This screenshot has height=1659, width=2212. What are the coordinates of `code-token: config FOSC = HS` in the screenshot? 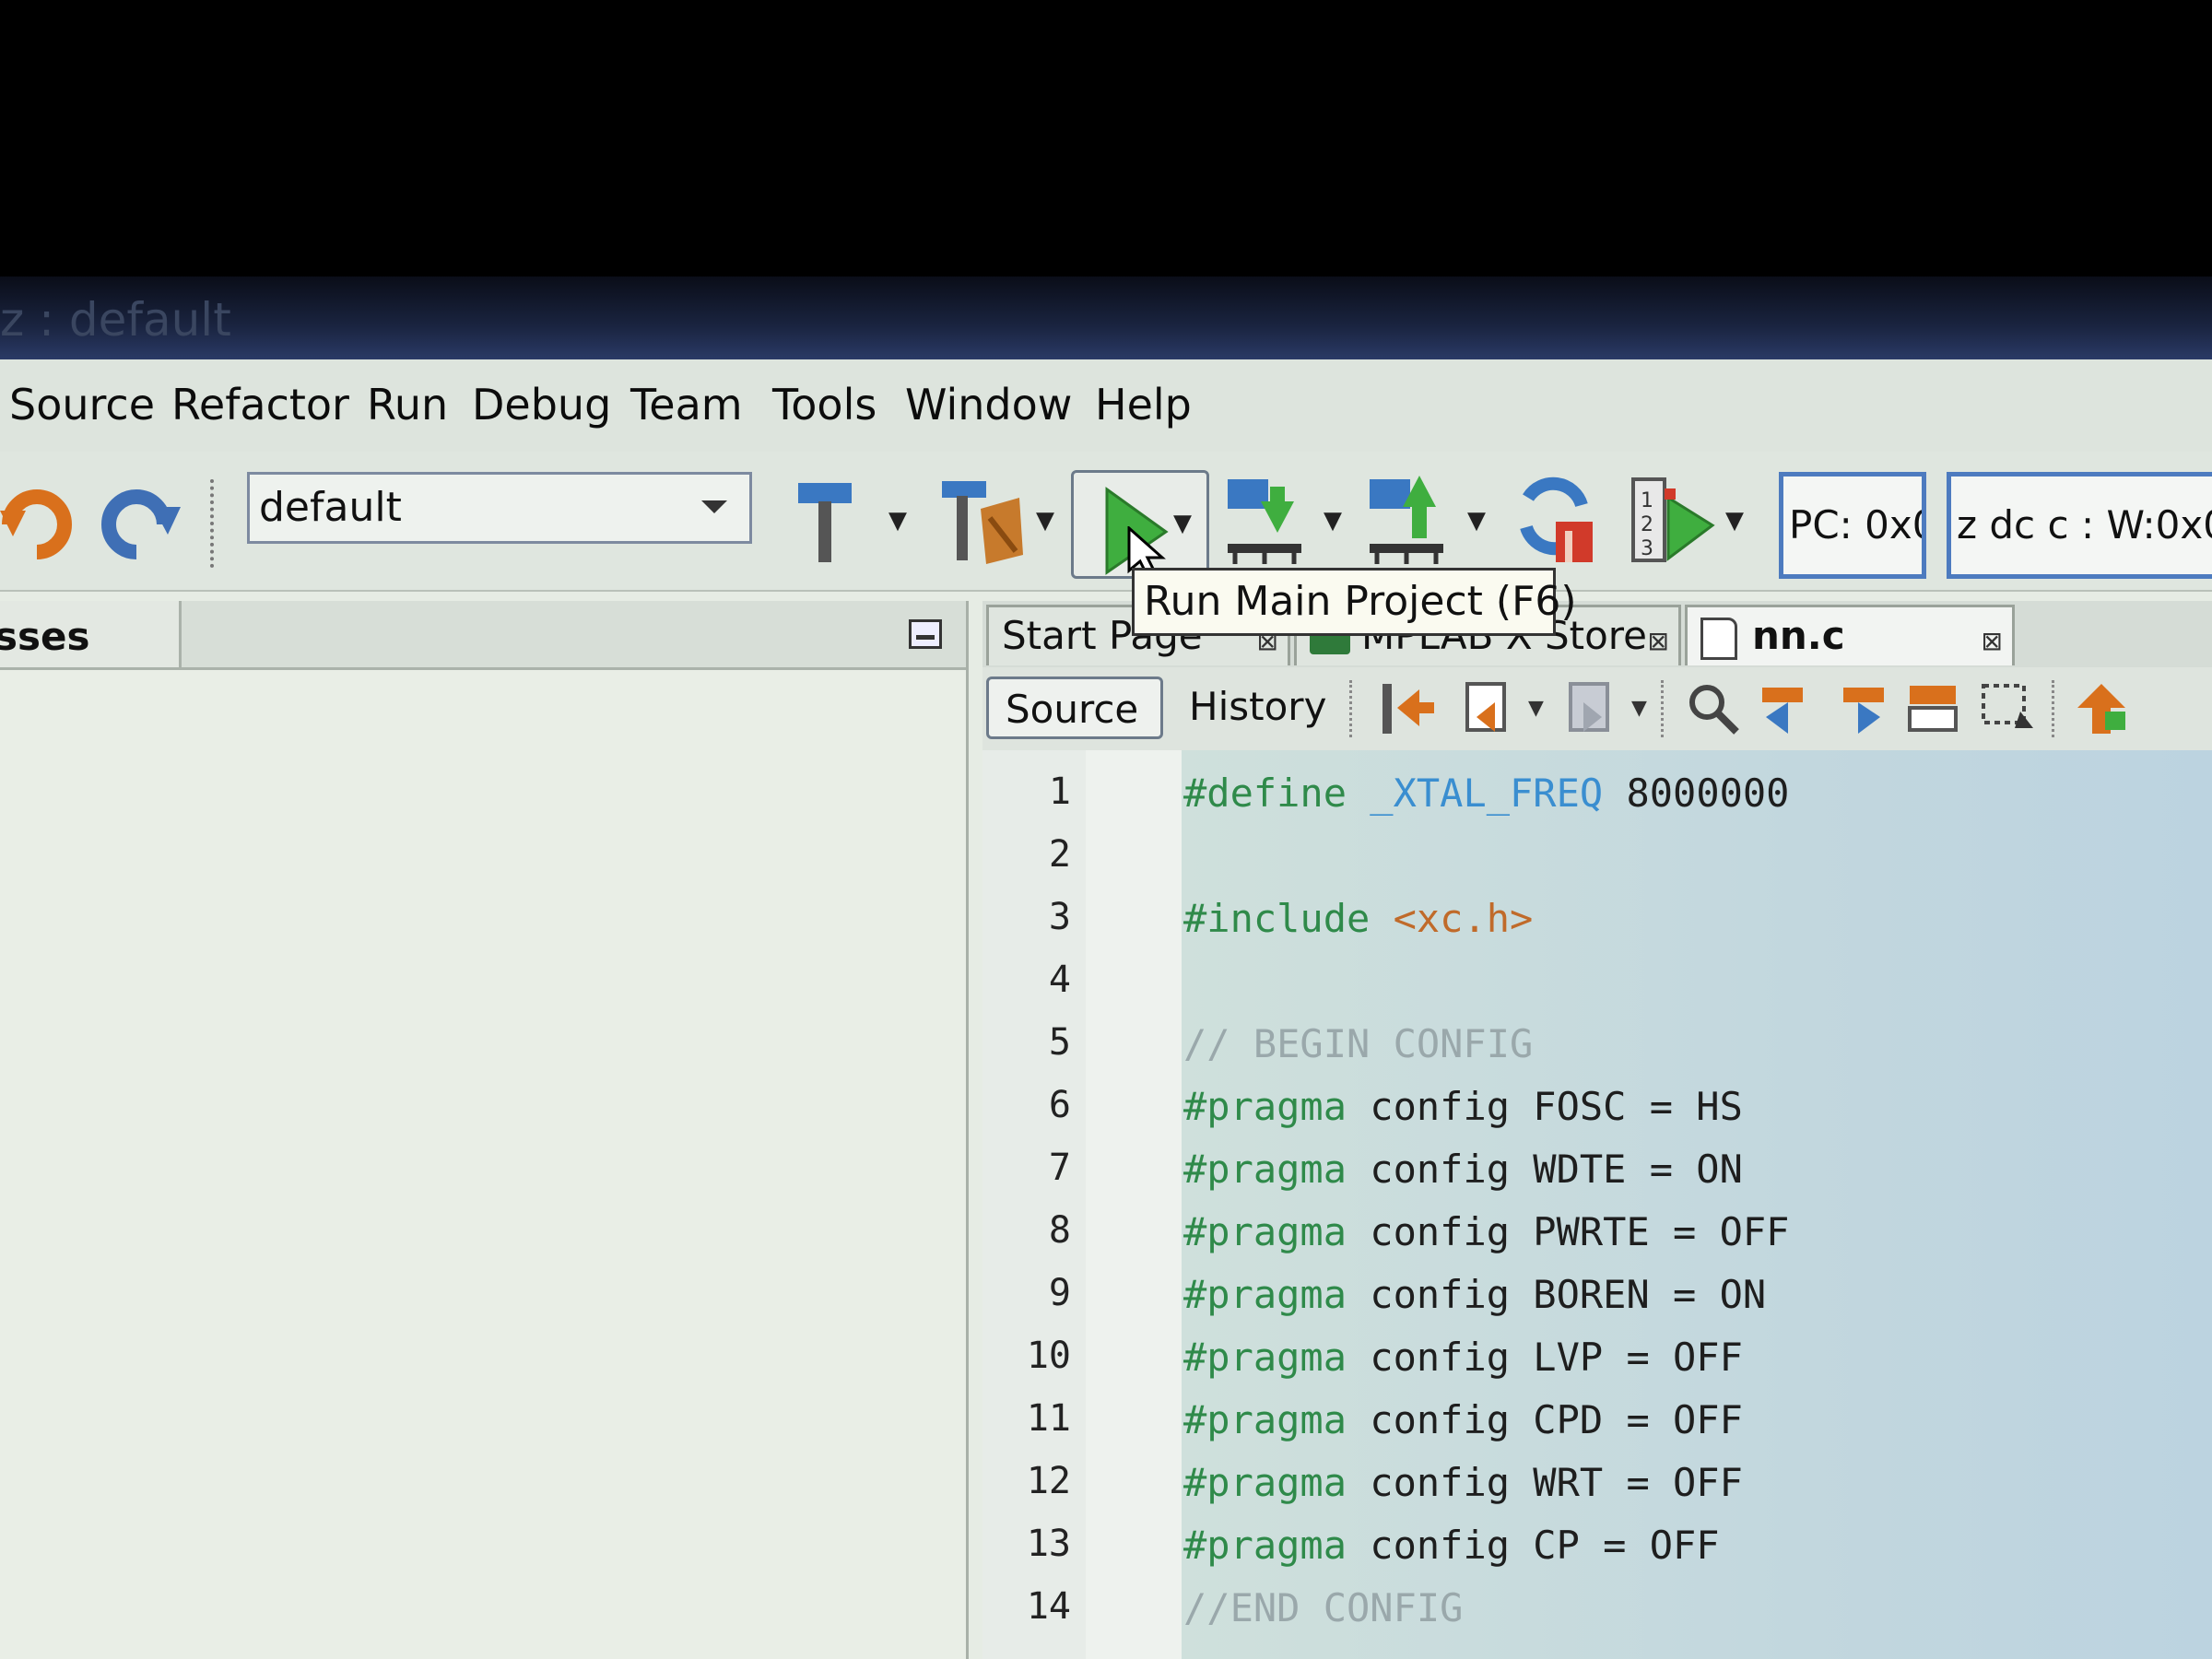 It's located at (1545, 1106).